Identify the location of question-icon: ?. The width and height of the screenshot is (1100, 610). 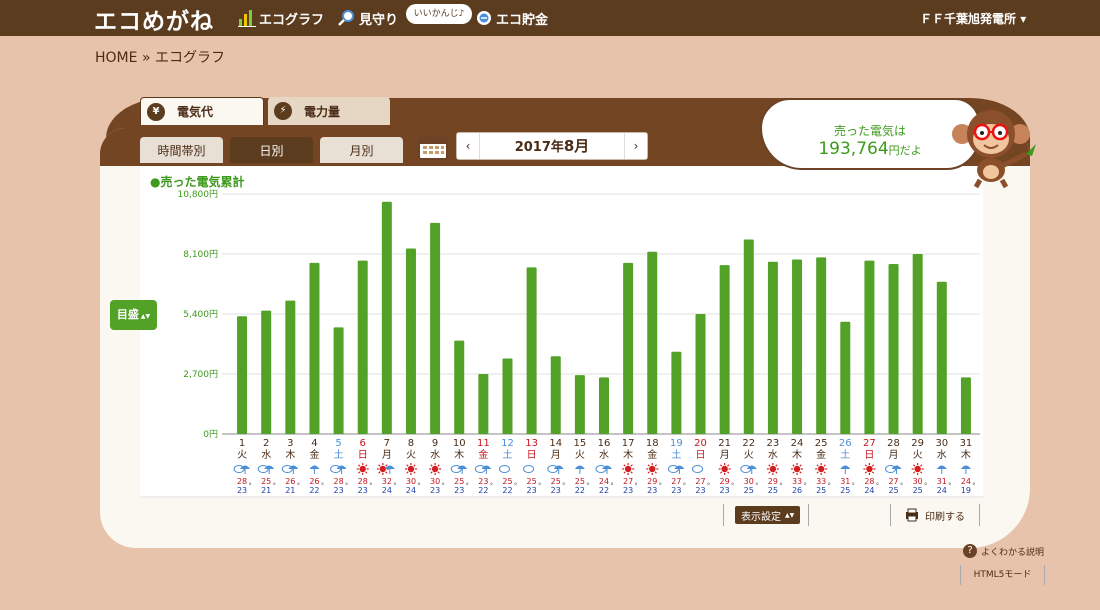
(970, 551).